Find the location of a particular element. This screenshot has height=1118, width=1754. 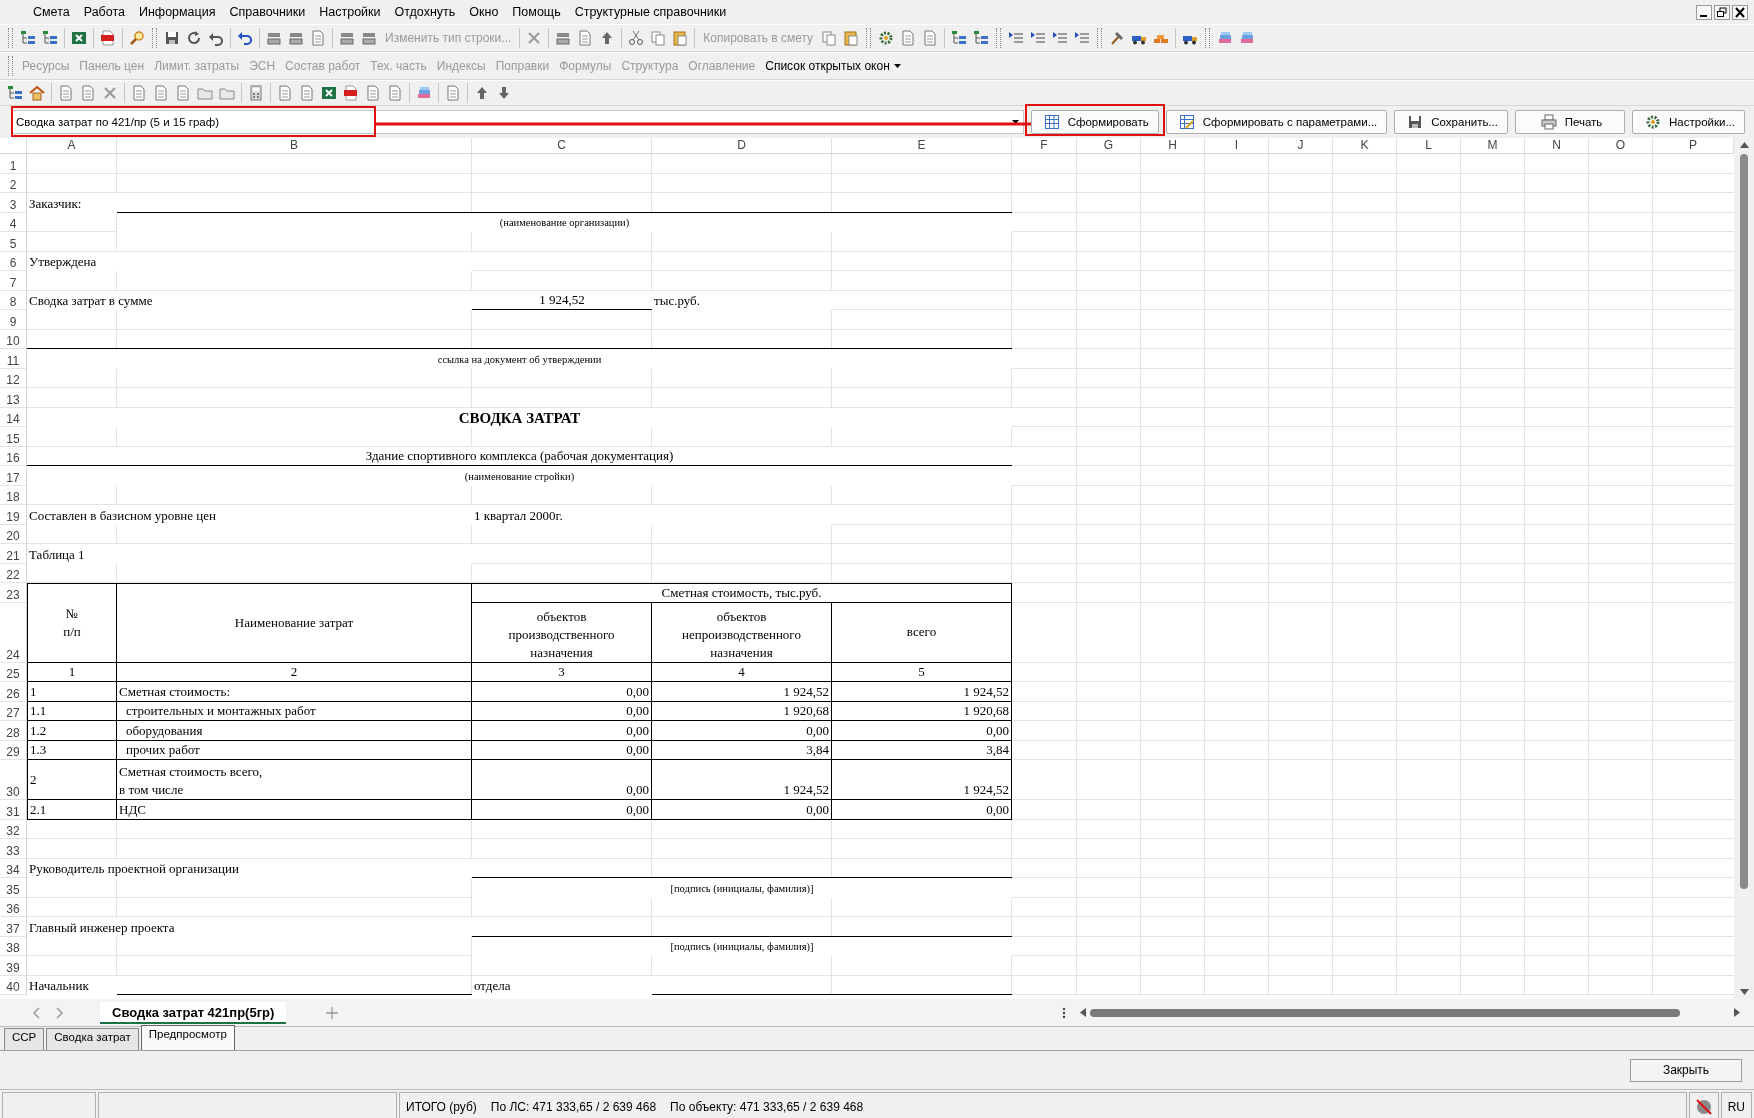

menu-item: Отдохнуть is located at coordinates (425, 12).